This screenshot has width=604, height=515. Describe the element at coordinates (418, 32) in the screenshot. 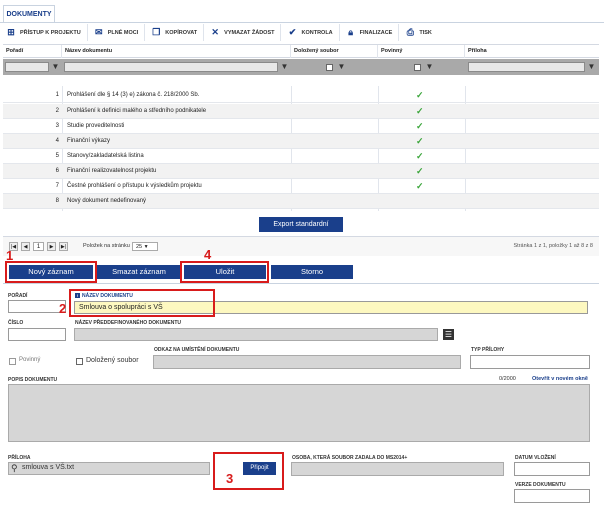

I see `toolbar-print-button: ⎙ TISK` at that location.